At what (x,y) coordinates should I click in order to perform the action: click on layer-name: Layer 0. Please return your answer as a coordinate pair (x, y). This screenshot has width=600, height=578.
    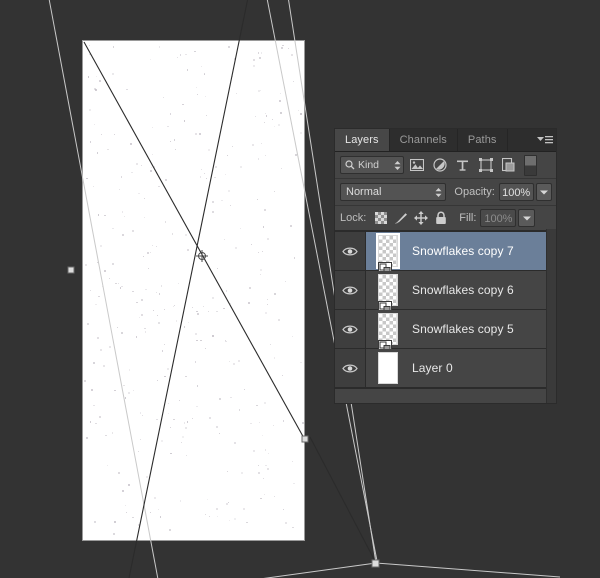
    Looking at the image, I should click on (483, 368).